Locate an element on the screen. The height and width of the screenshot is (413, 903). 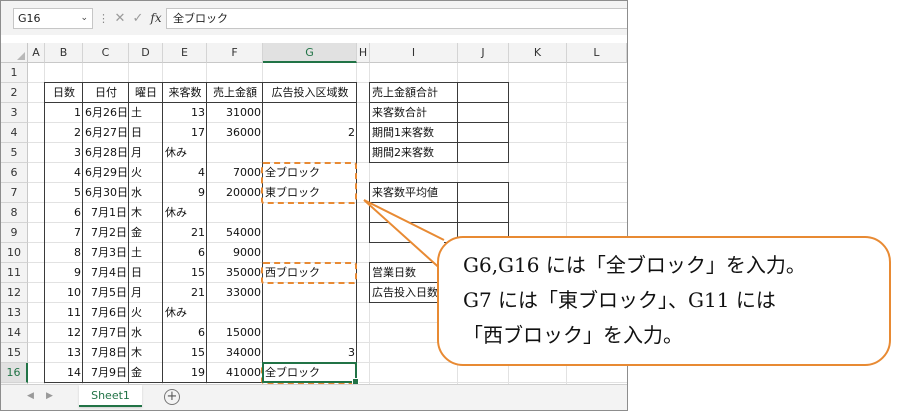
callout-line-1: G6,G16 には「全ブロック」を入力。 is located at coordinates (634, 265).